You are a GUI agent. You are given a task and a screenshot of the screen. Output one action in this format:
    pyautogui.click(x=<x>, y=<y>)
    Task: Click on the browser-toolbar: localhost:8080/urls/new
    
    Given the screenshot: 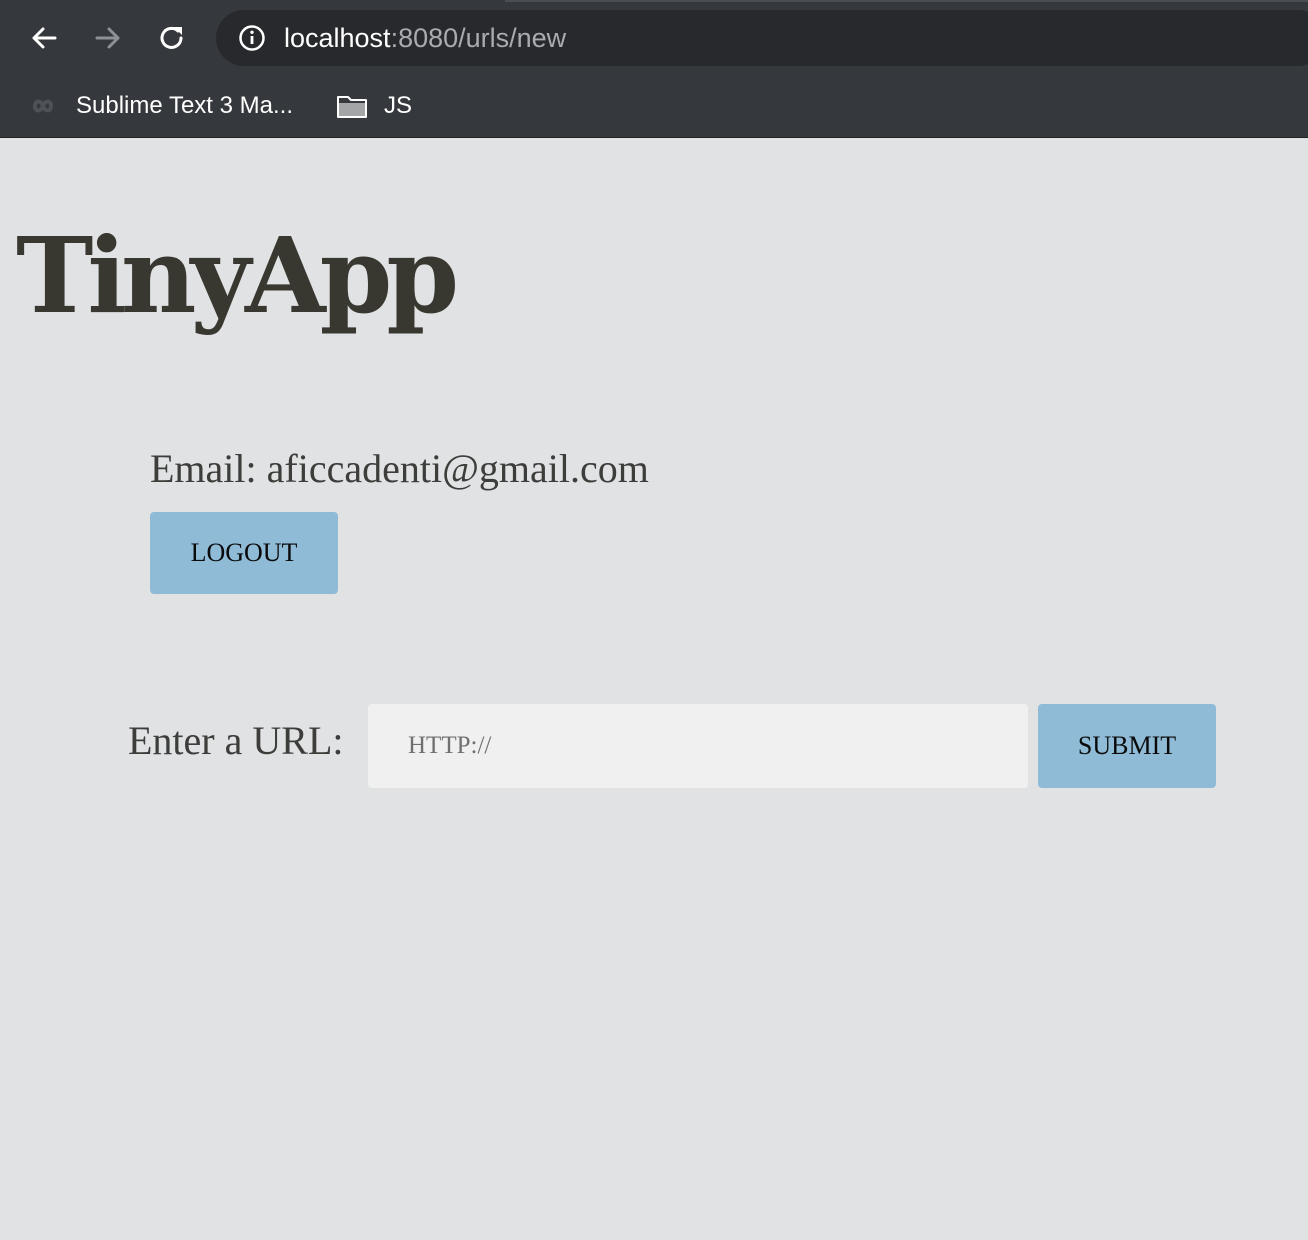 What is the action you would take?
    pyautogui.click(x=654, y=38)
    